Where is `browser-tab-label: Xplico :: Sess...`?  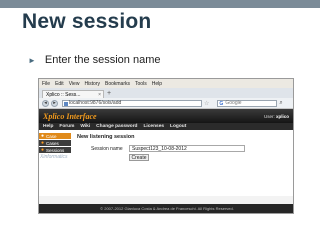
browser-tab-label: Xplico :: Sess... is located at coordinates (63, 94).